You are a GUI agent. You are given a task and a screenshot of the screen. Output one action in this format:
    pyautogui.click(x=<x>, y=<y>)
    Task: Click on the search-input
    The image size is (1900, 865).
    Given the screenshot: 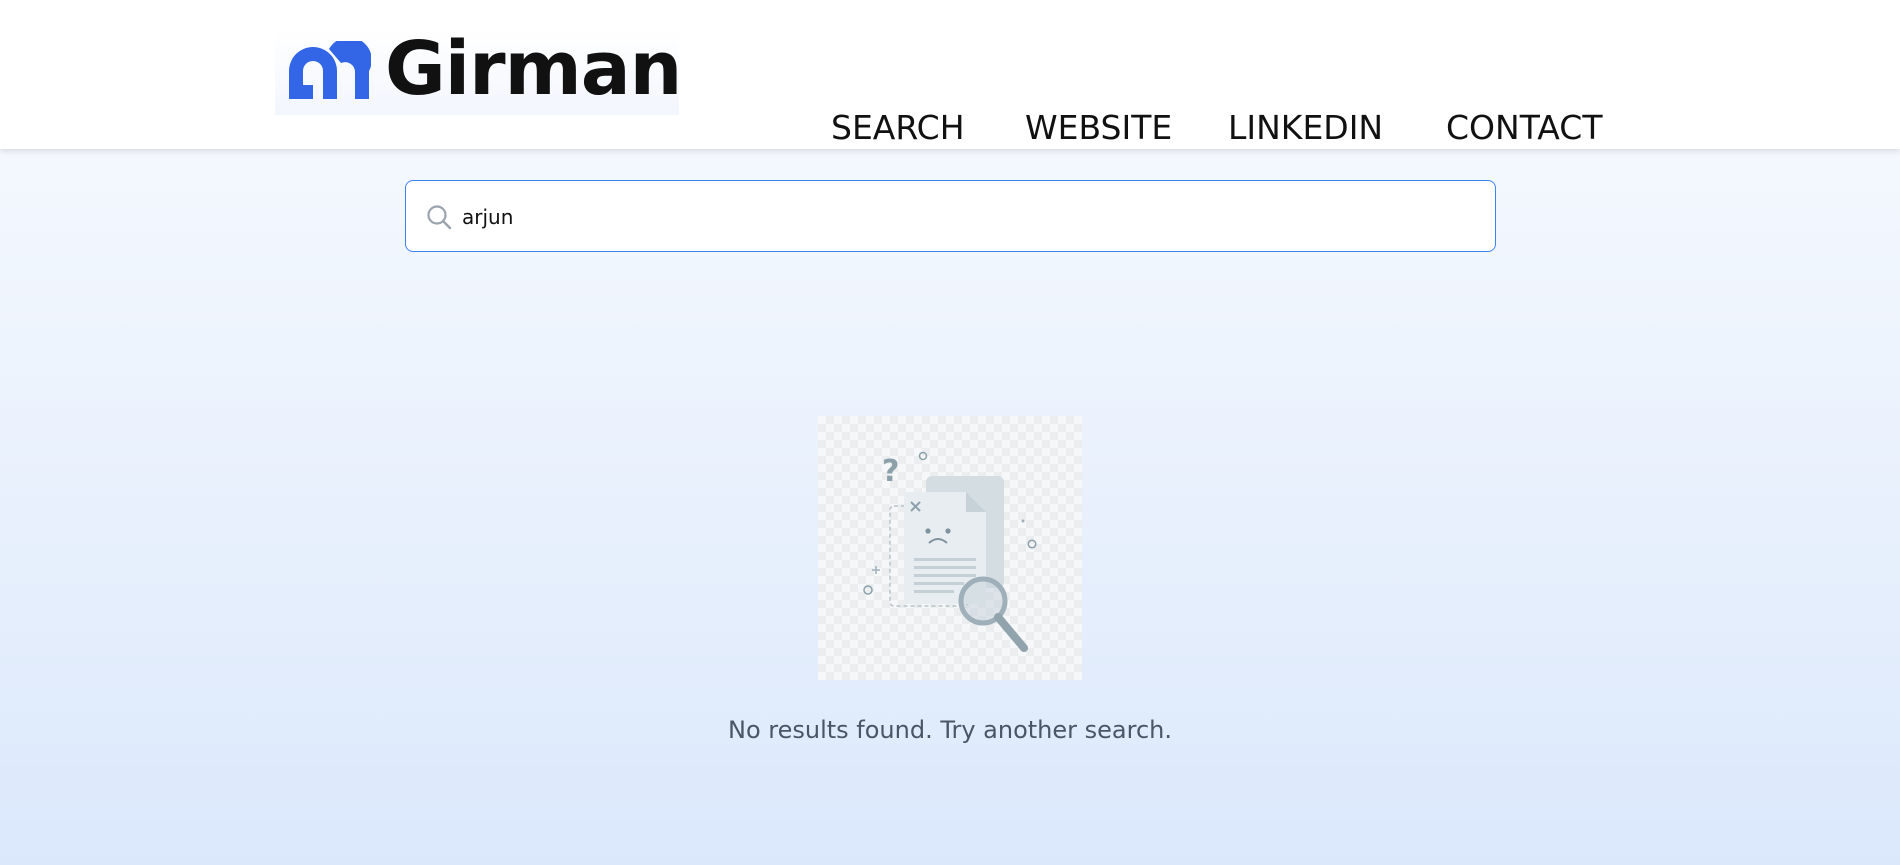 What is the action you would take?
    pyautogui.click(x=962, y=217)
    